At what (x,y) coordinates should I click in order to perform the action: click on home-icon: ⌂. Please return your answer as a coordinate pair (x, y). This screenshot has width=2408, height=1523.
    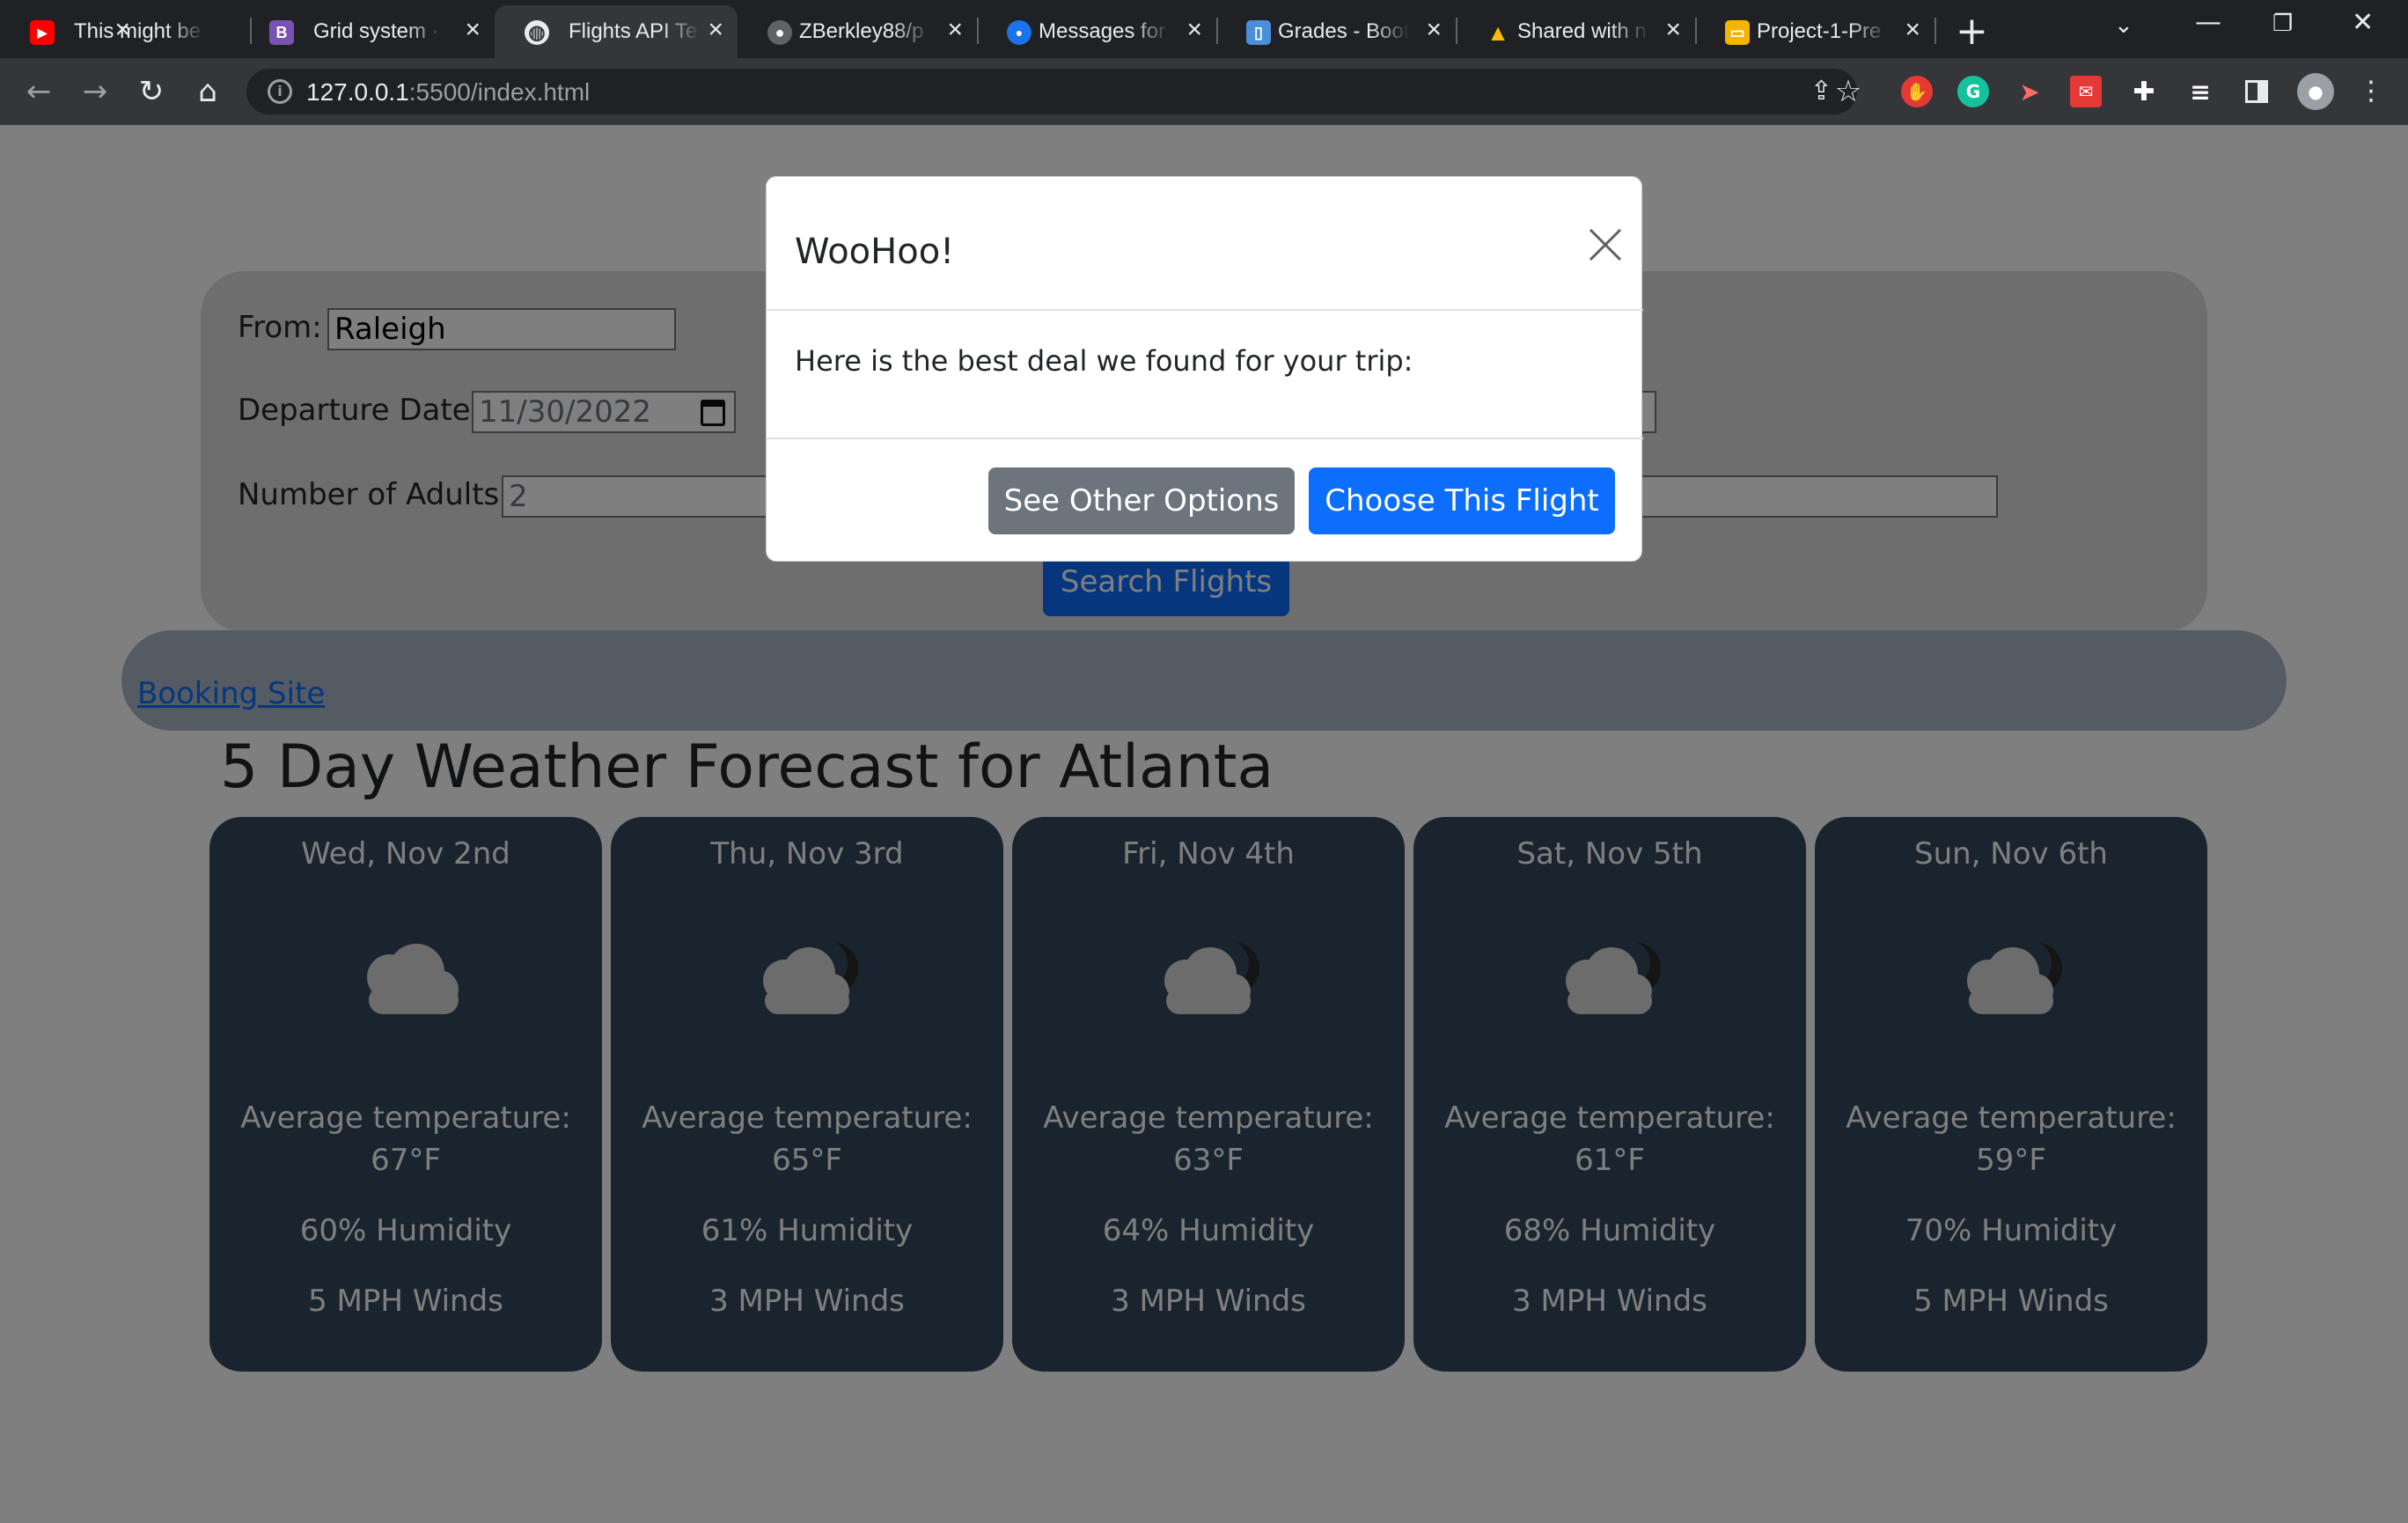
    Looking at the image, I should click on (207, 91).